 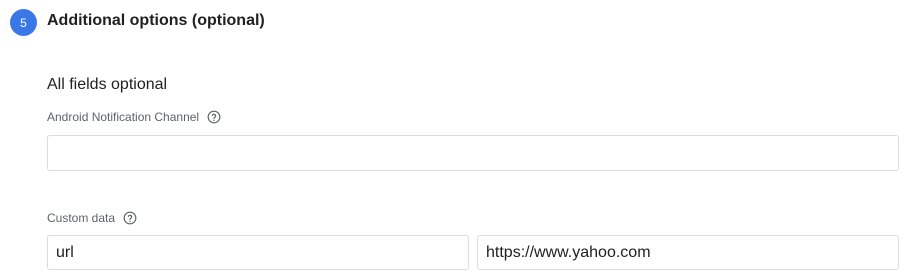 I want to click on android-channel-label: Android Notification Channel, so click(x=134, y=117).